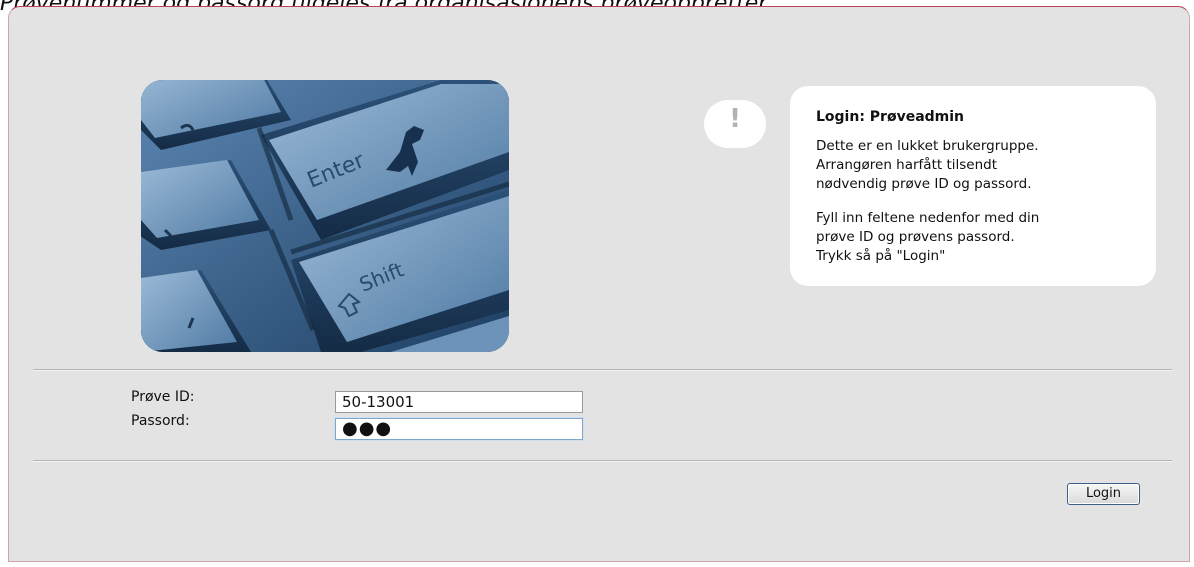 This screenshot has width=1194, height=567. I want to click on alert-bubble: !, so click(735, 124).